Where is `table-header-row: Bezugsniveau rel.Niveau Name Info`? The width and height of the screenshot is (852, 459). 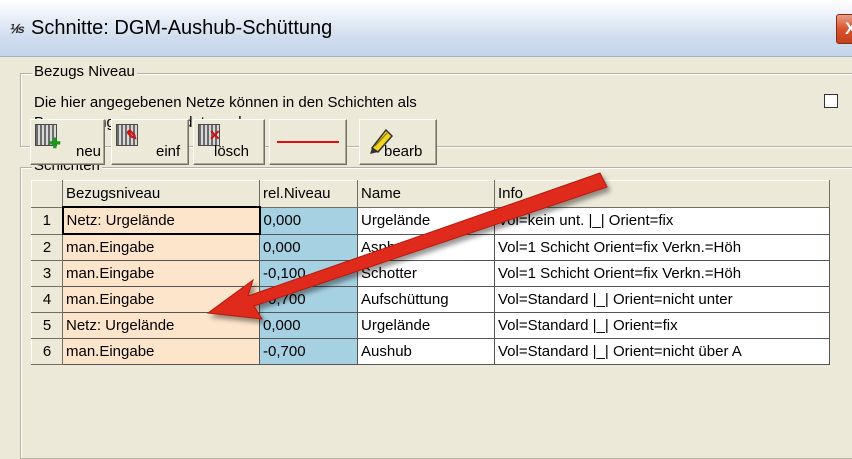
table-header-row: Bezugsniveau rel.Niveau Name Info is located at coordinates (430, 194).